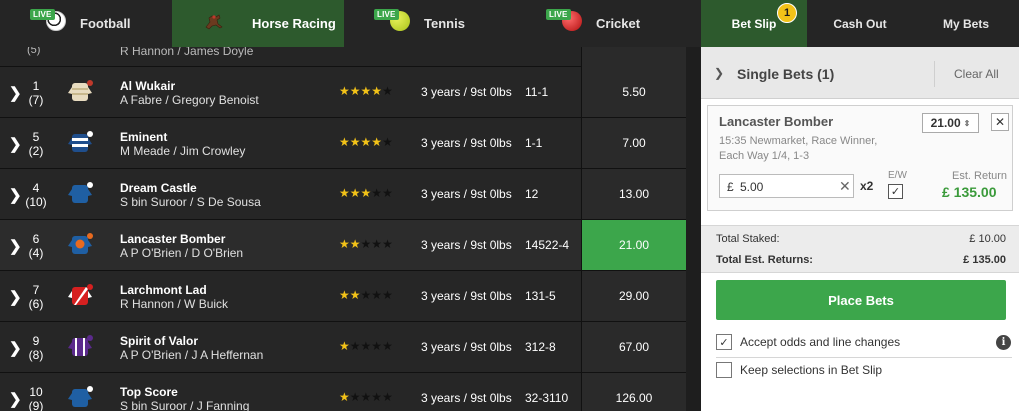  What do you see at coordinates (189, 100) in the screenshot?
I see `runner-jockey-trainer: A Fabre / Gregory Benoist` at bounding box center [189, 100].